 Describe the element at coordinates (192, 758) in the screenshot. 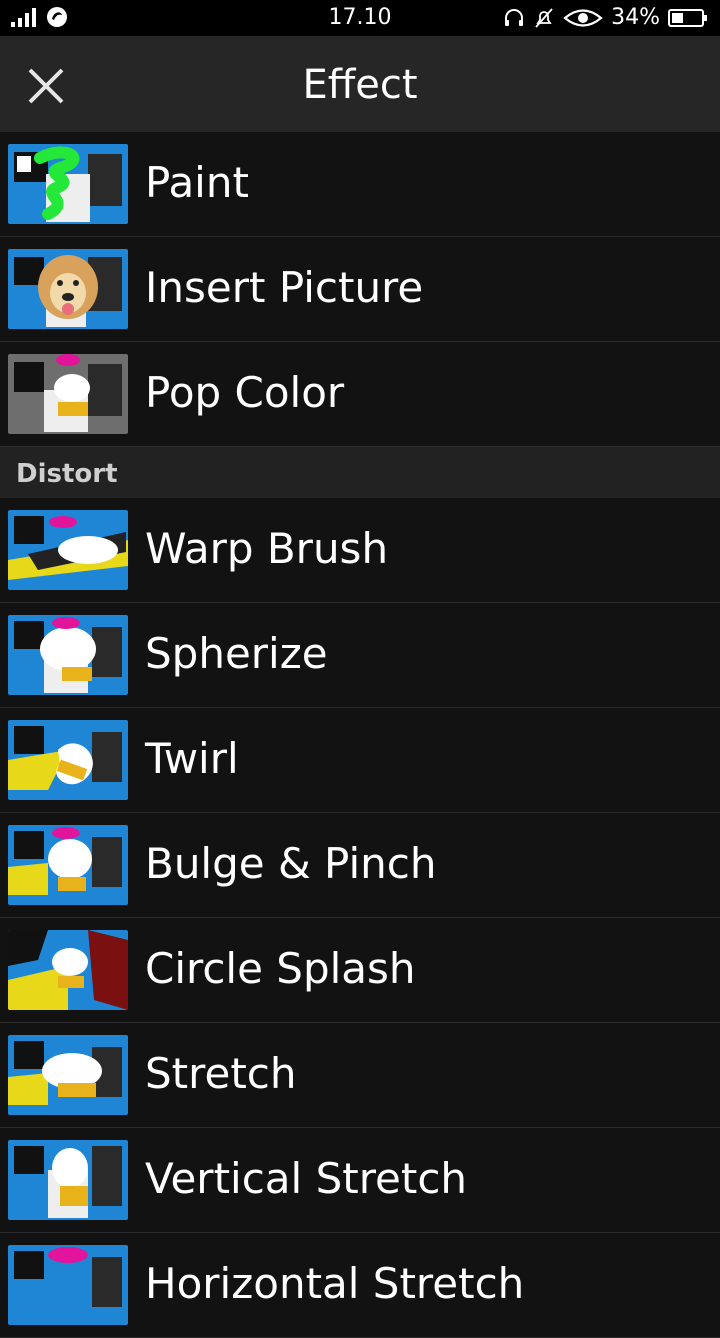

I see `effect-item-label: Twirl` at that location.